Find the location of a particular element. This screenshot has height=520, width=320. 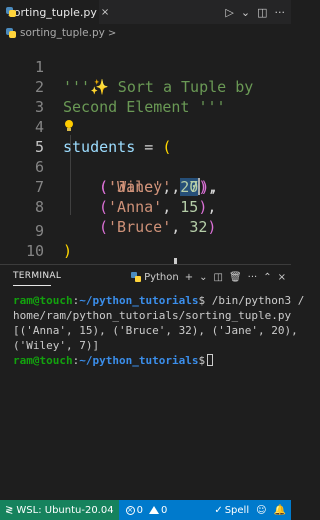

notifications-bell-icon: 🔔 is located at coordinates (280, 510).